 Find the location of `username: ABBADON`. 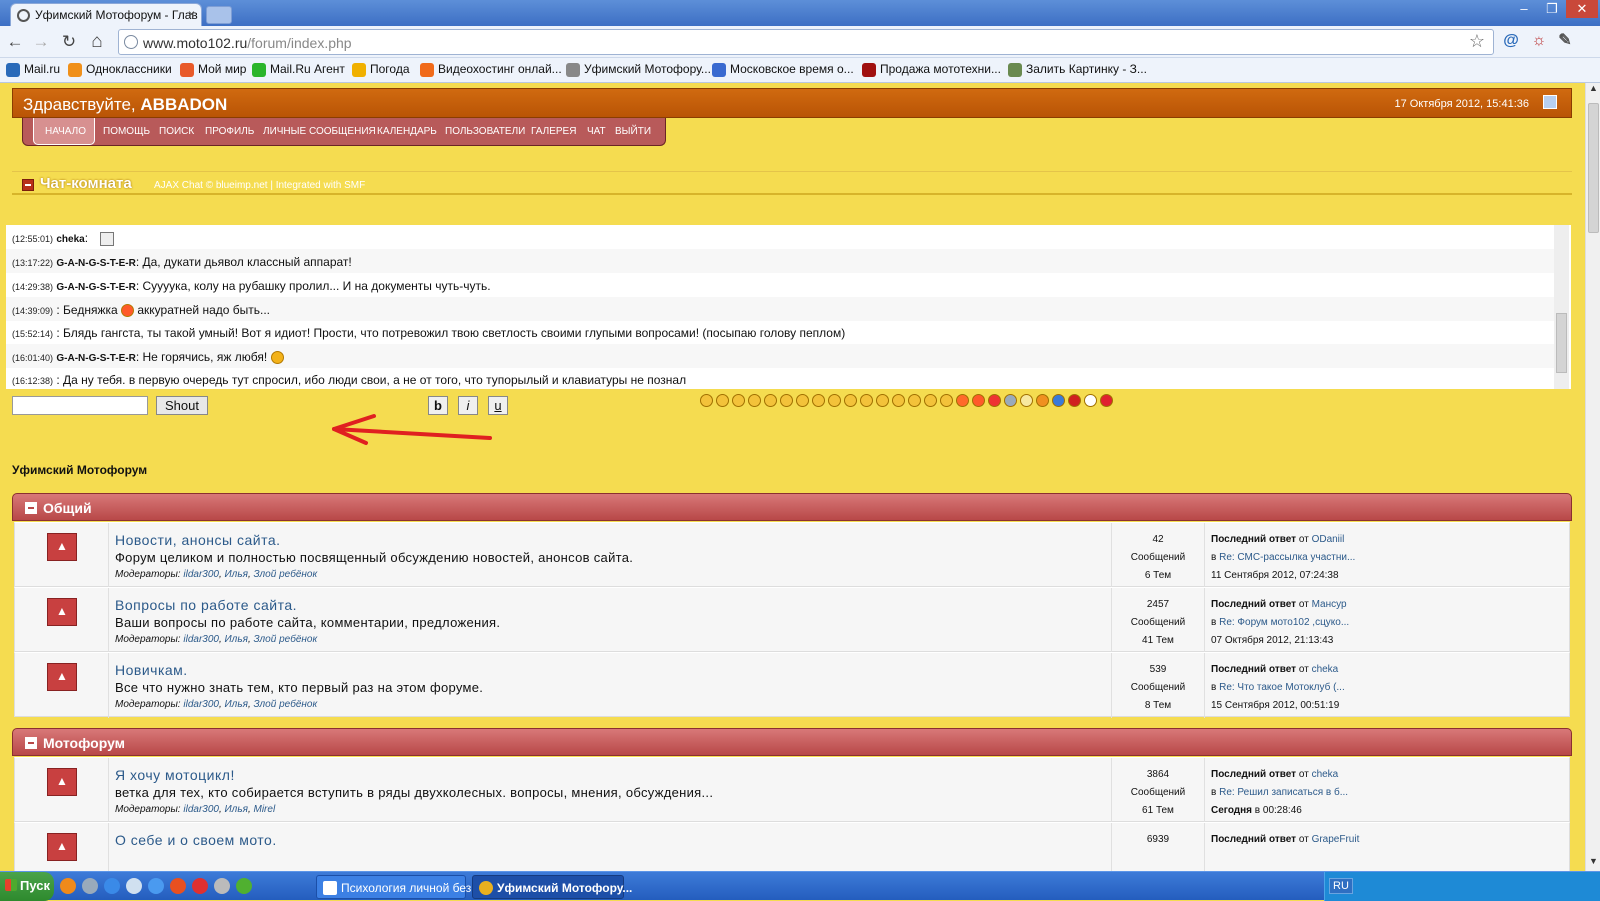

username: ABBADON is located at coordinates (183, 104).